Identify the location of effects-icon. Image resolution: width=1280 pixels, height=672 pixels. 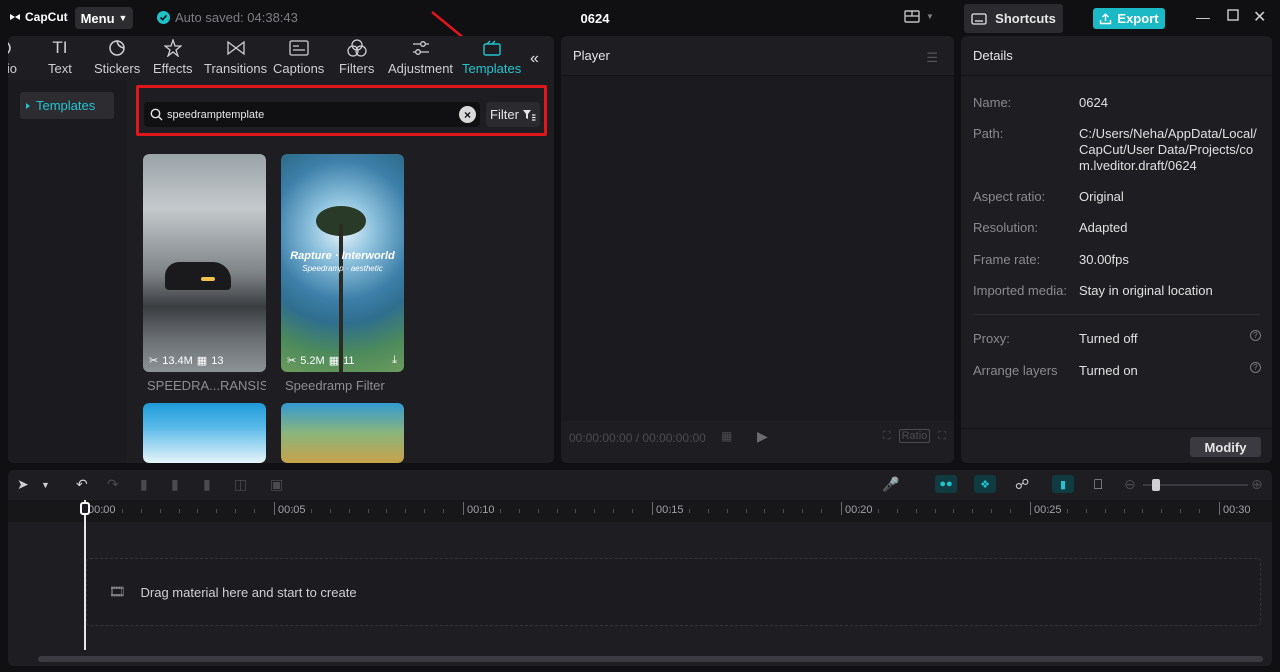
(172, 48).